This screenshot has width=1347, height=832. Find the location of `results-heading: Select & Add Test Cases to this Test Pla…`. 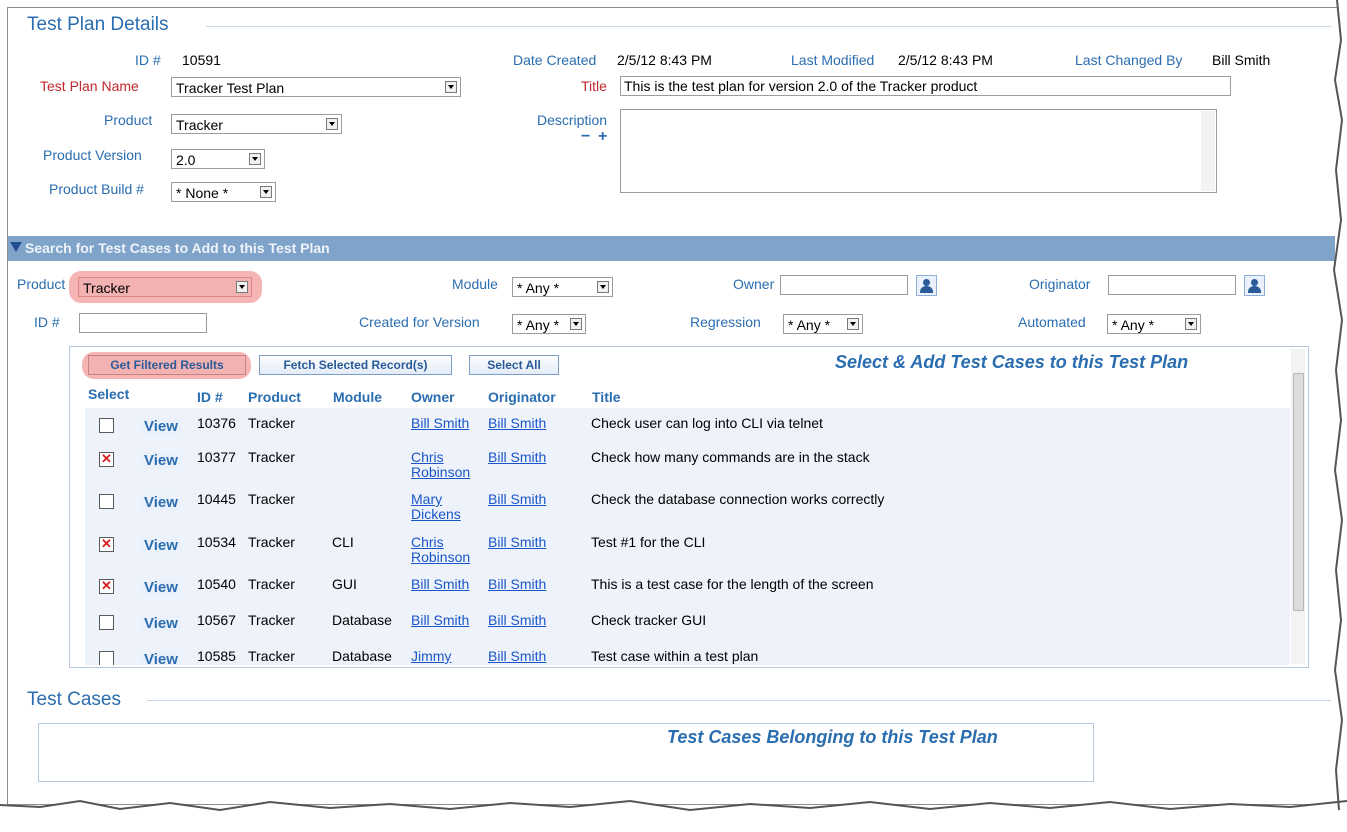

results-heading: Select & Add Test Cases to this Test Pla… is located at coordinates (1012, 362).